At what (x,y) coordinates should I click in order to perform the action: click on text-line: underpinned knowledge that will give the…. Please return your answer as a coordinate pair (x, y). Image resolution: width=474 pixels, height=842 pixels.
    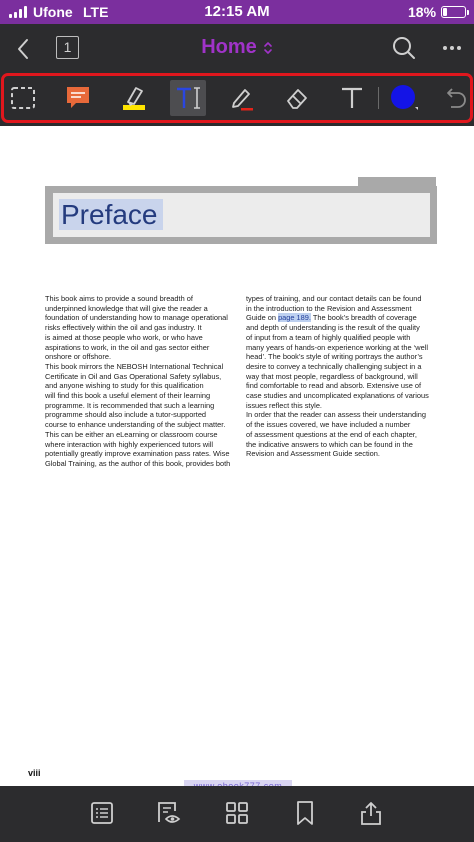
    Looking at the image, I should click on (126, 308).